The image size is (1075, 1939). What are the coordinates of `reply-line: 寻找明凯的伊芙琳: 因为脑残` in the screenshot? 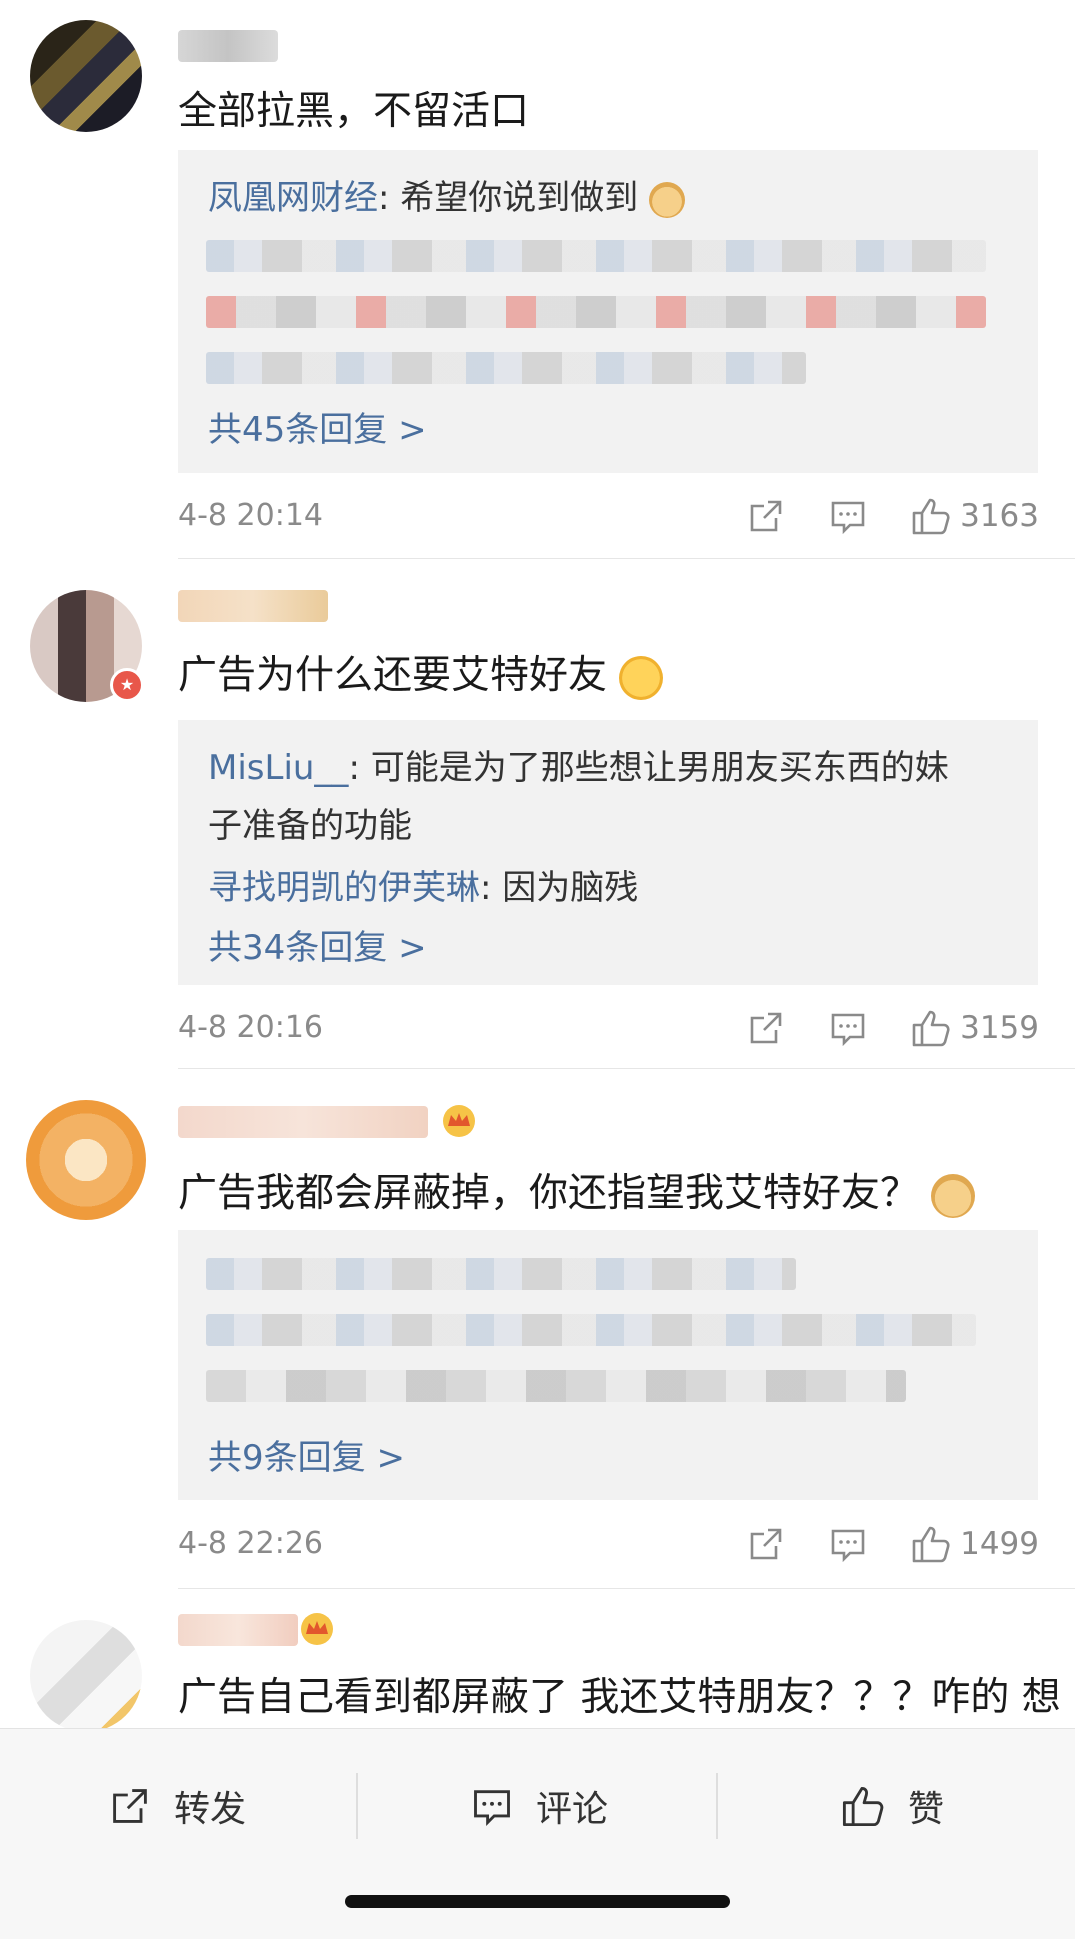 It's located at (423, 884).